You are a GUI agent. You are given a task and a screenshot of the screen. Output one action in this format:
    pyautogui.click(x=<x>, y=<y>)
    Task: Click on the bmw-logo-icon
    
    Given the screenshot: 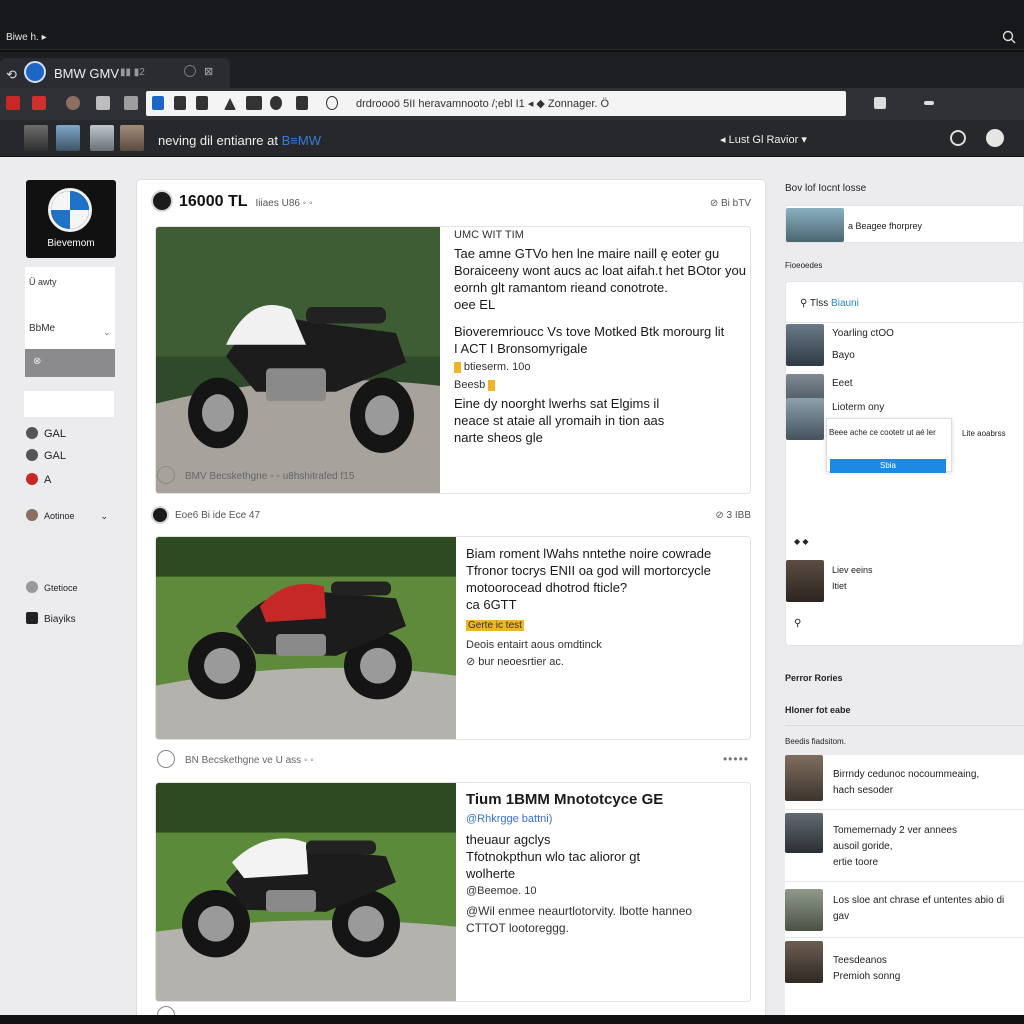 What is the action you would take?
    pyautogui.click(x=35, y=72)
    